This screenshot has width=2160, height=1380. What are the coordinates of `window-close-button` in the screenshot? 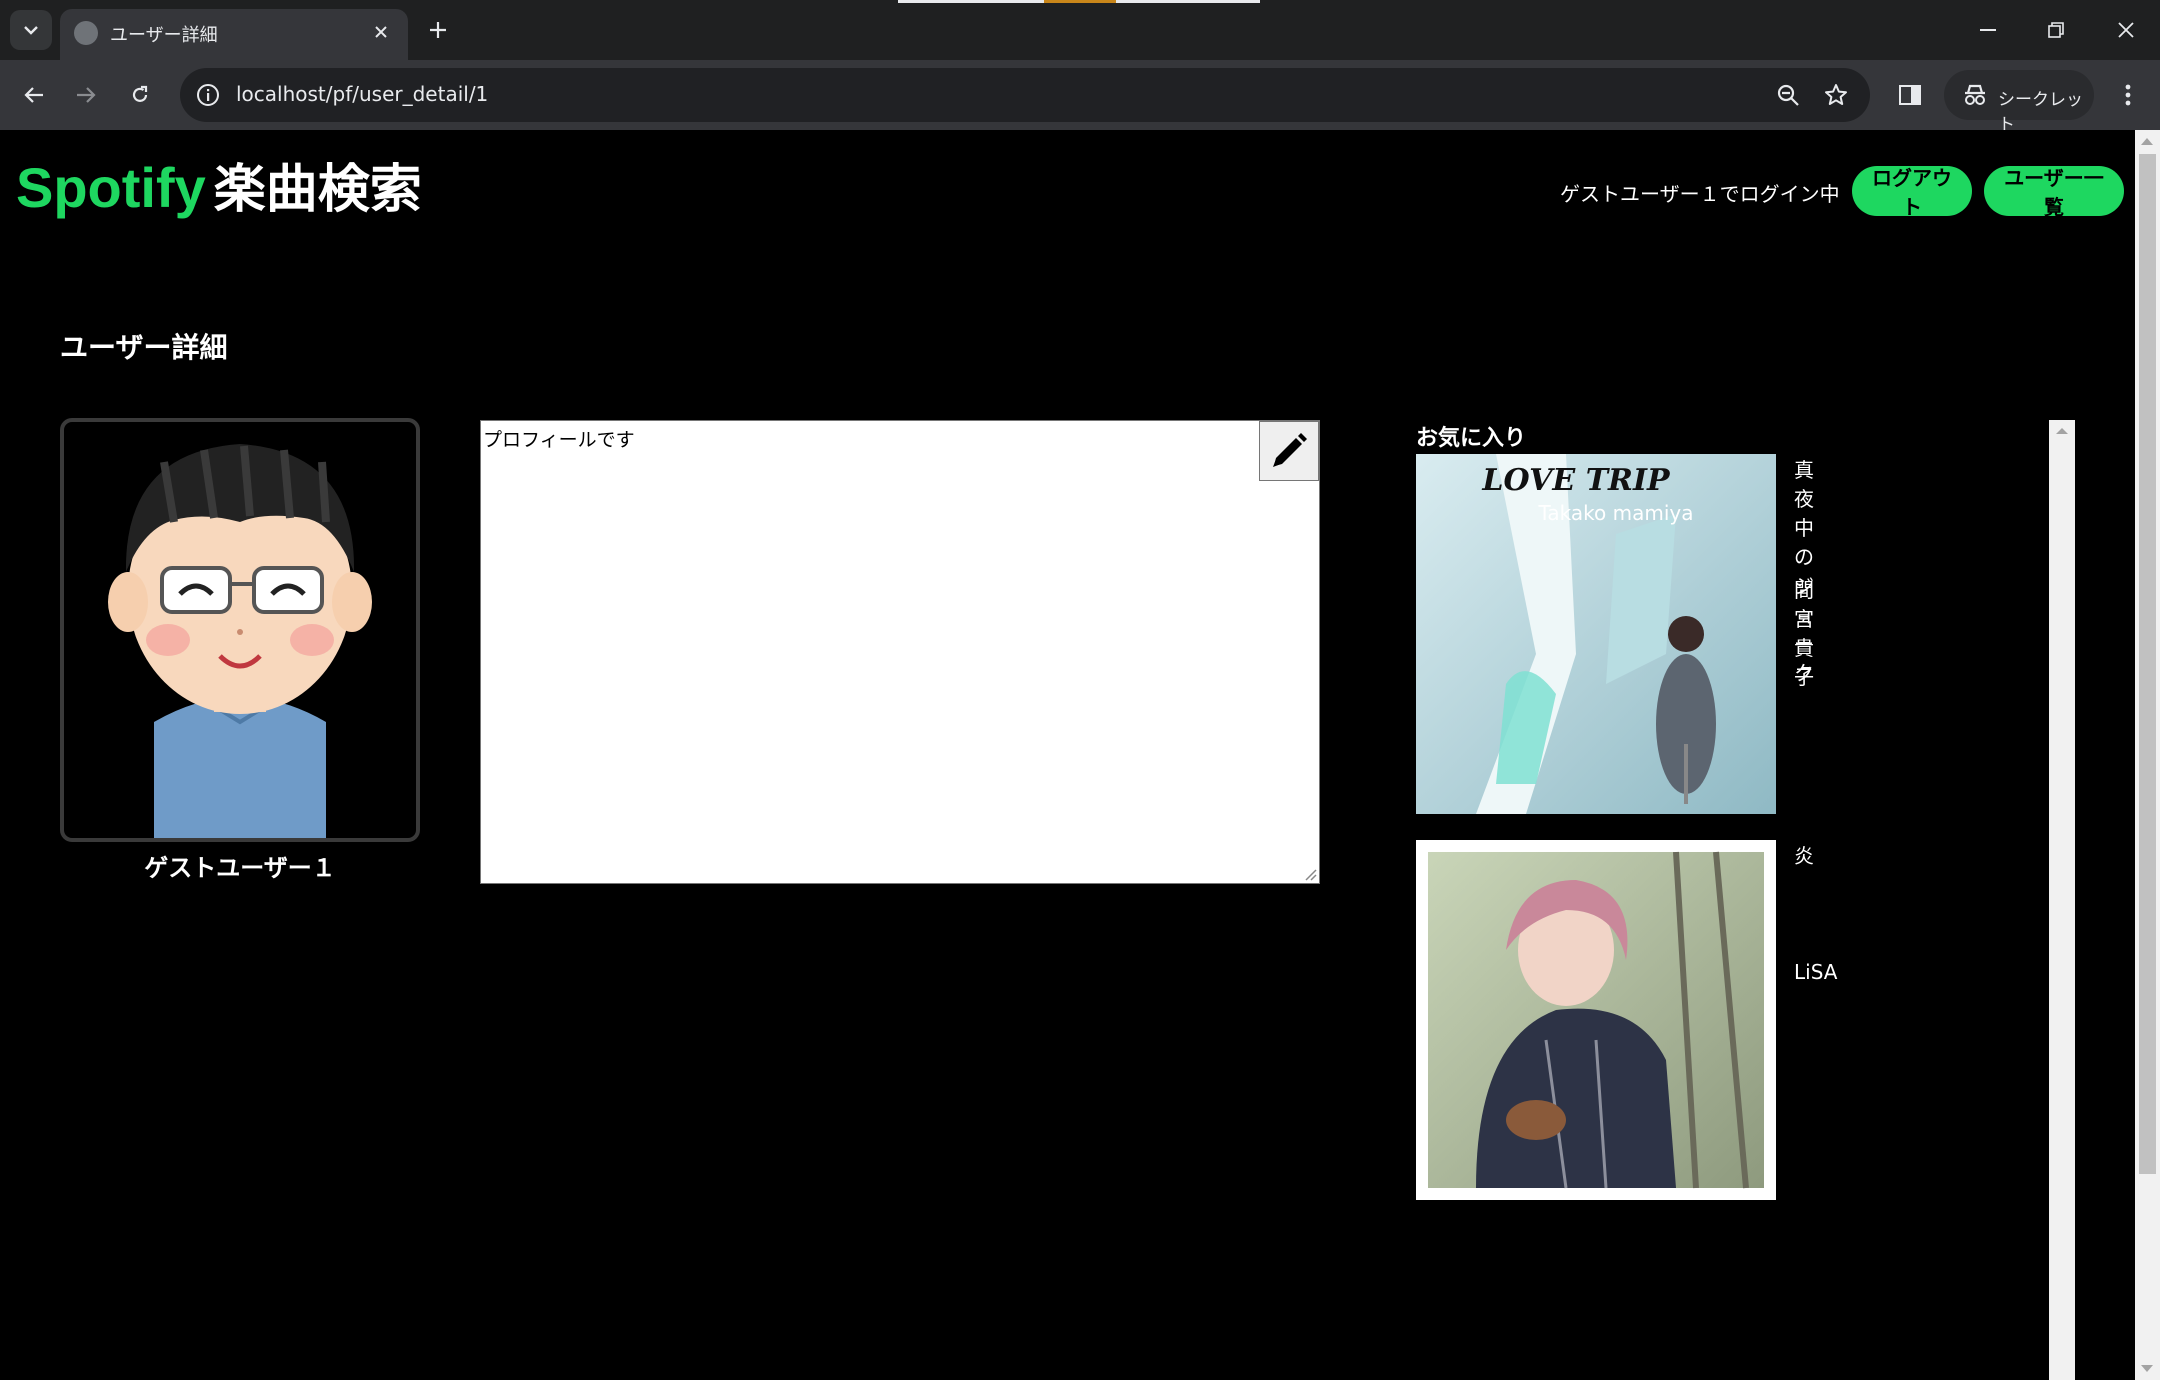 It's located at (2126, 30).